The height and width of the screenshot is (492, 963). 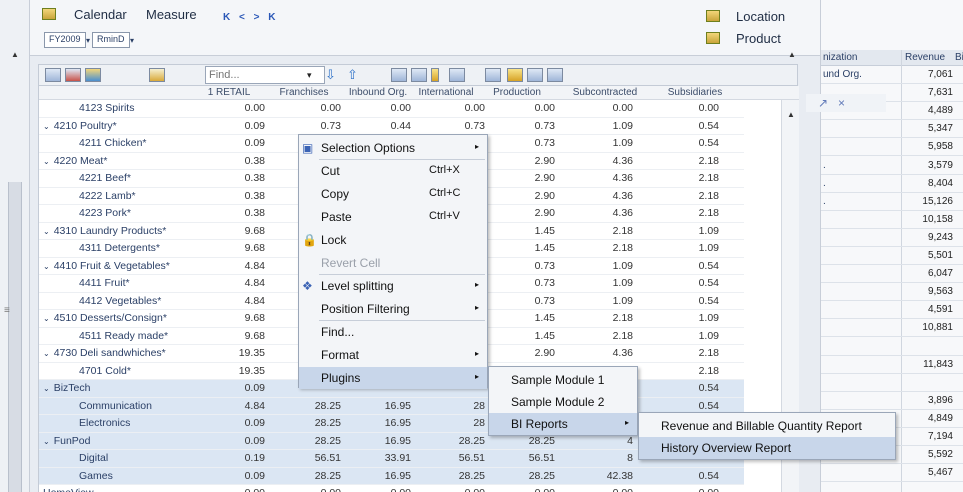 I want to click on revenue-row: . 8,404, so click(x=892, y=184).